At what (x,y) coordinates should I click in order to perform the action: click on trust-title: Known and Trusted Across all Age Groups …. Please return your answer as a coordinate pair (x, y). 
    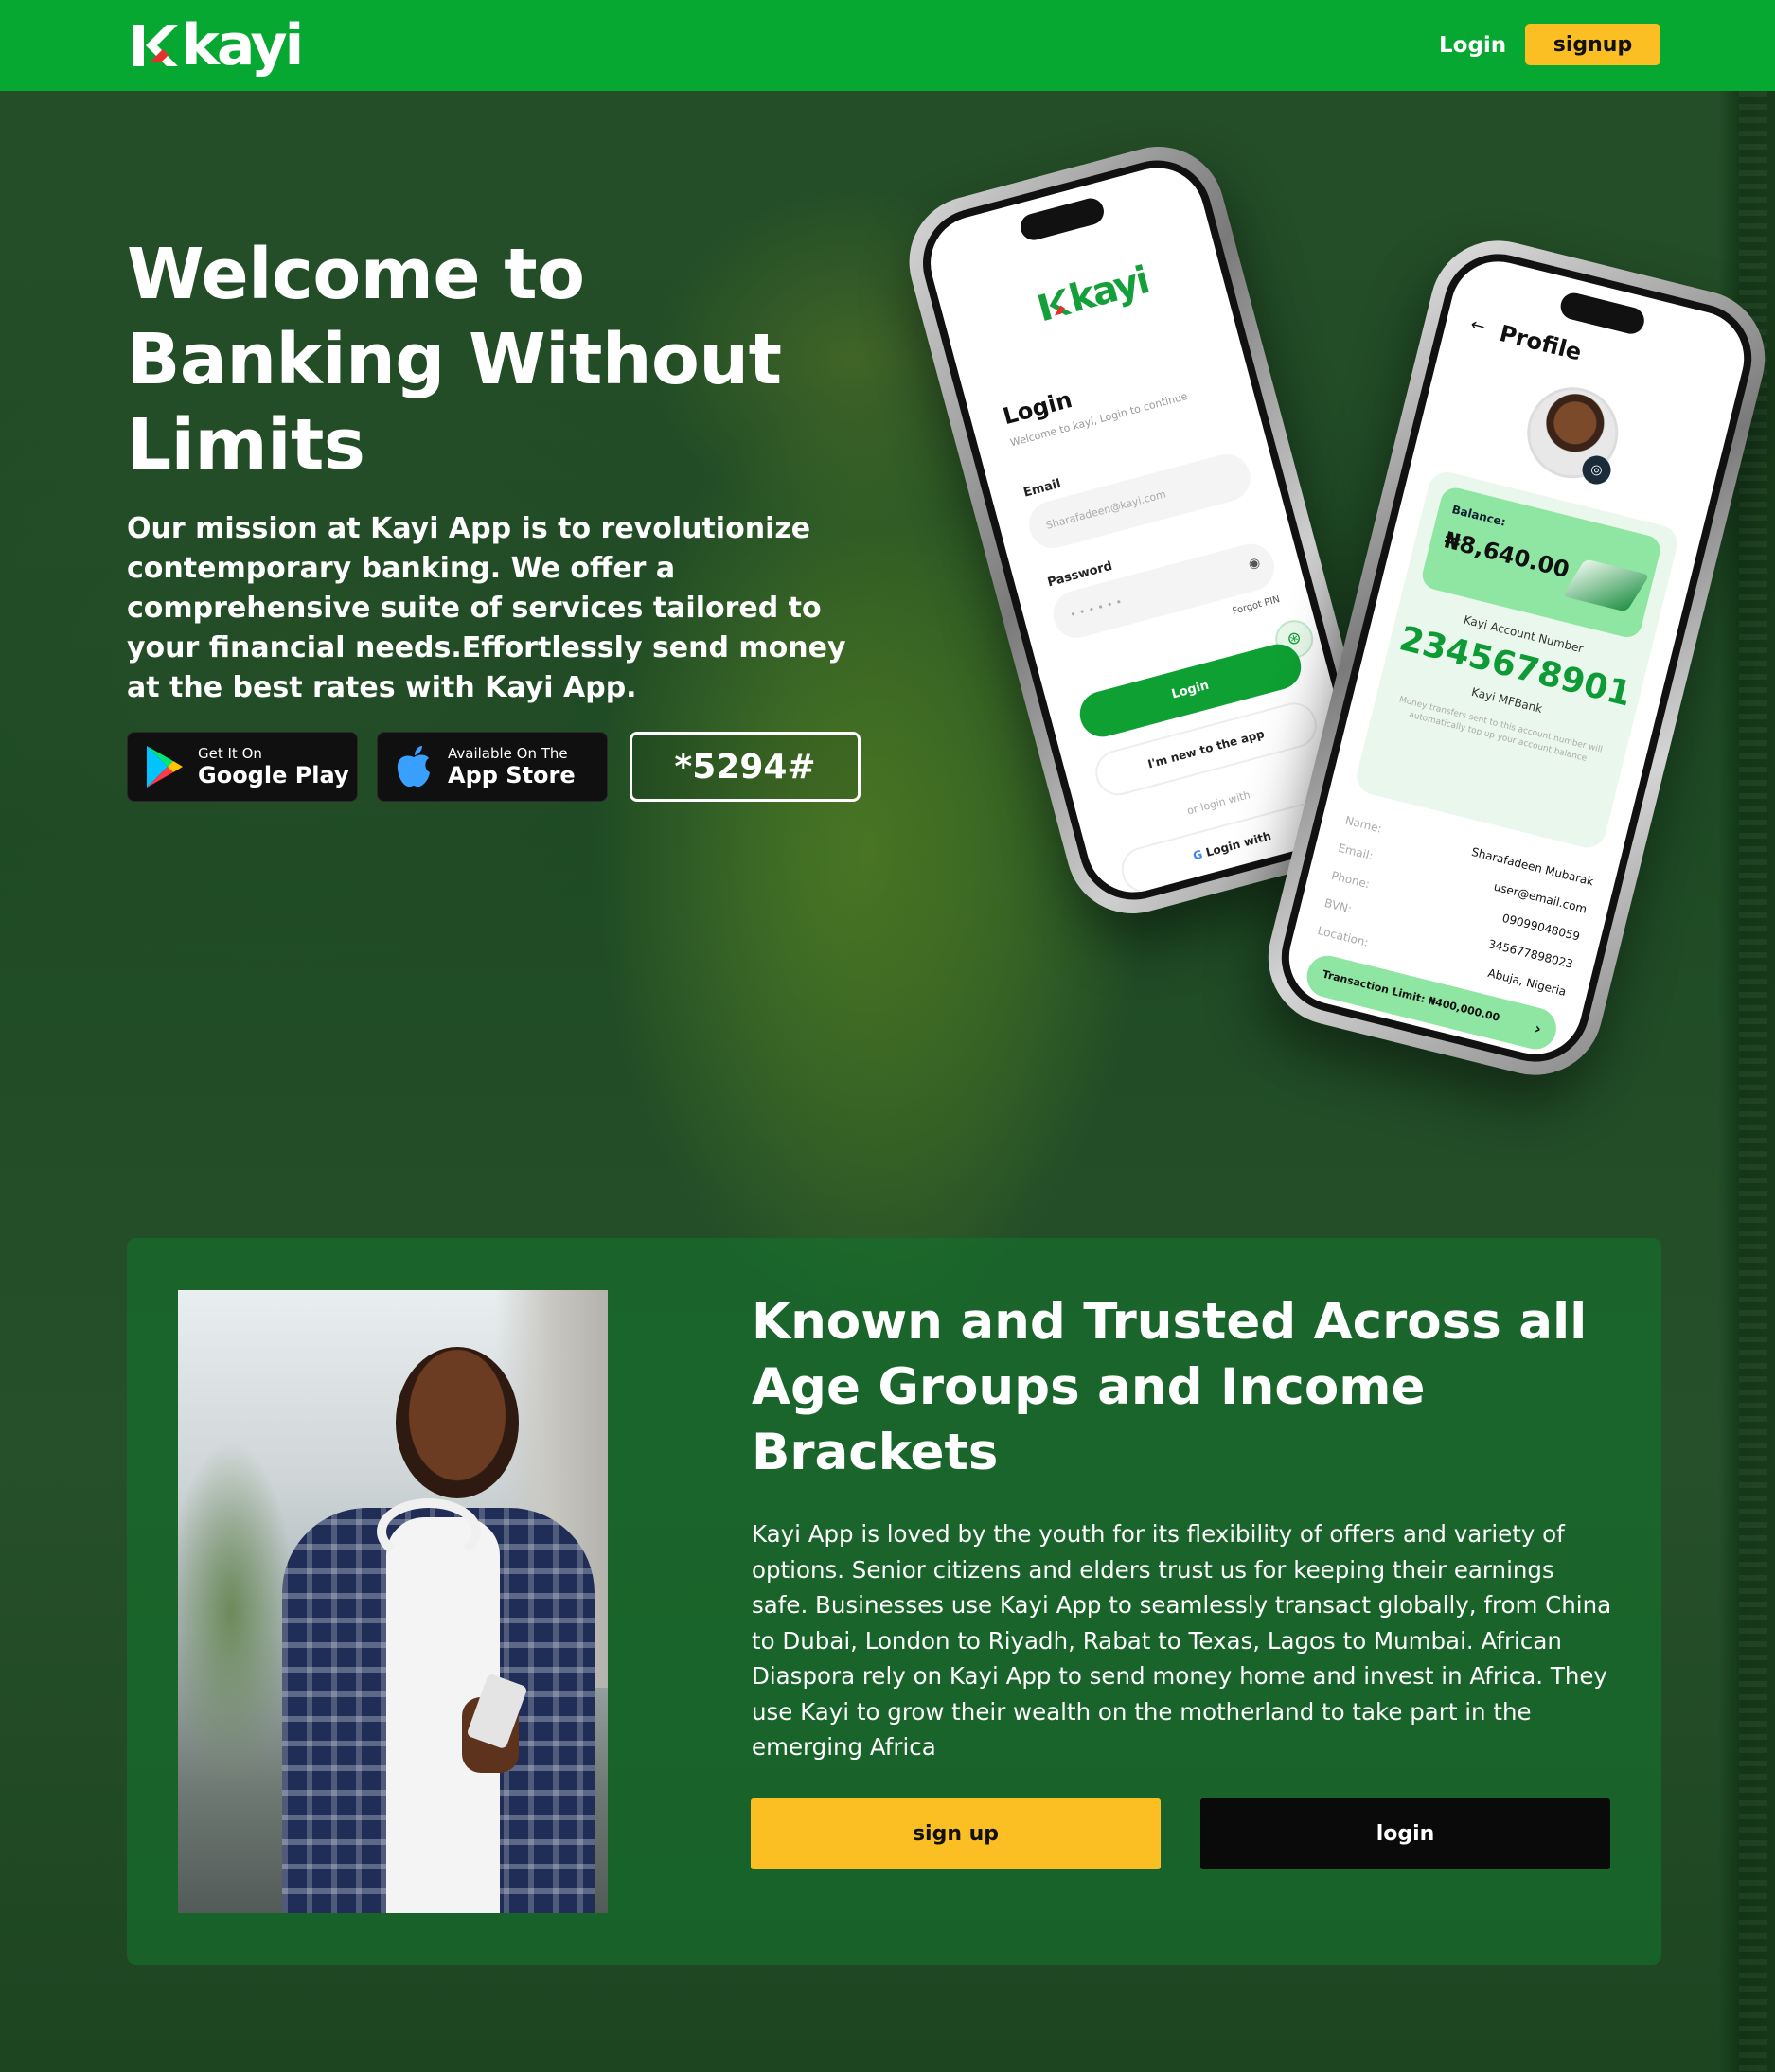
    Looking at the image, I should click on (1170, 1387).